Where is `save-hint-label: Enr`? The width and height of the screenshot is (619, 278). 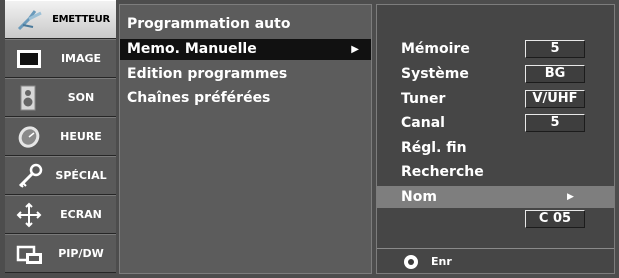 save-hint-label: Enr is located at coordinates (441, 261).